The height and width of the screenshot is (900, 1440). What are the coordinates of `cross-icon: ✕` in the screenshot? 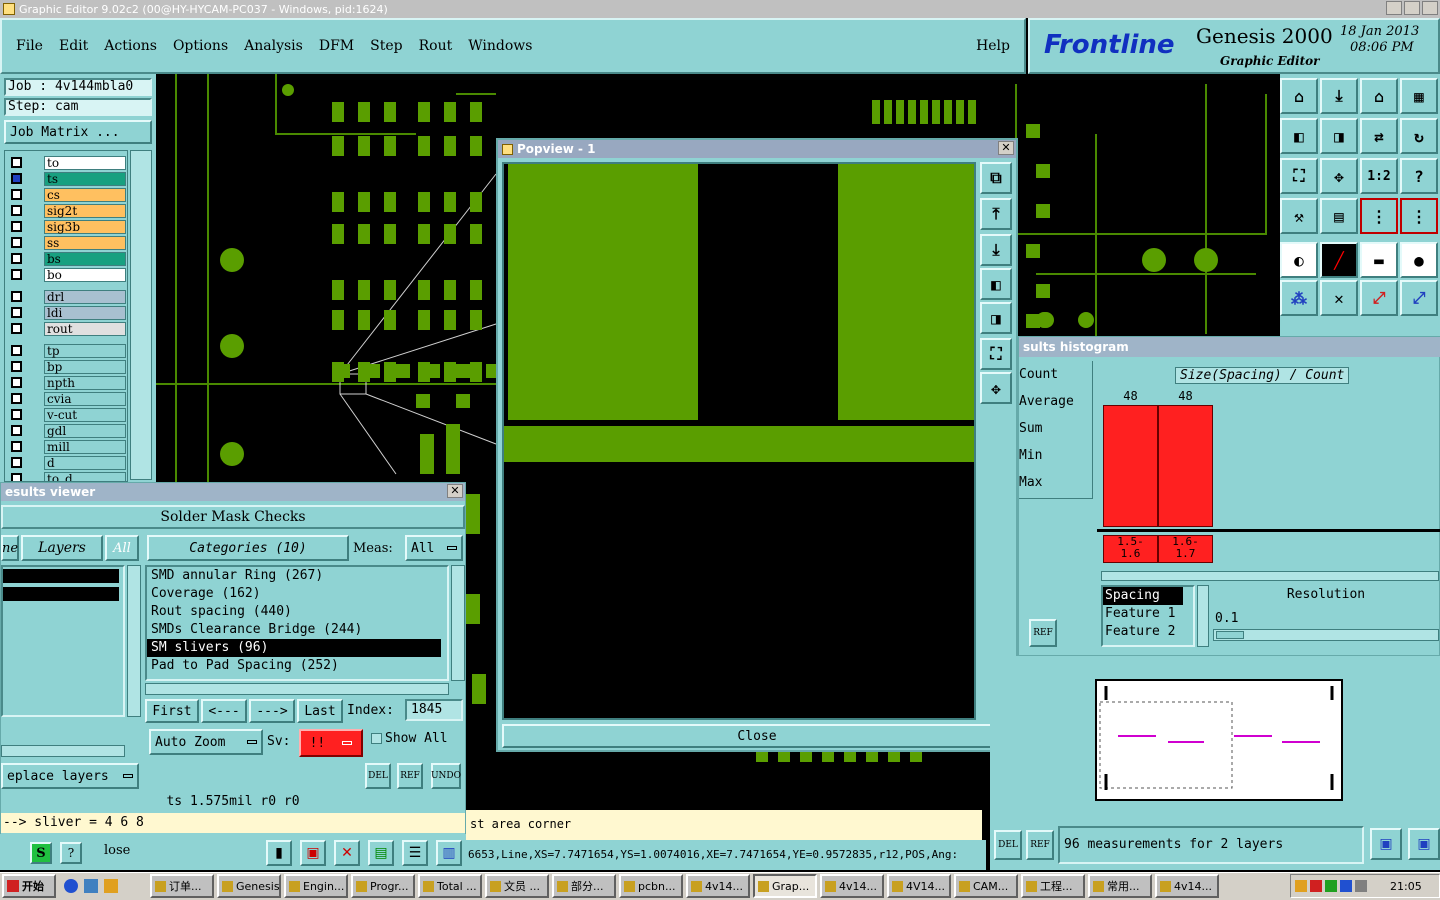 It's located at (1339, 298).